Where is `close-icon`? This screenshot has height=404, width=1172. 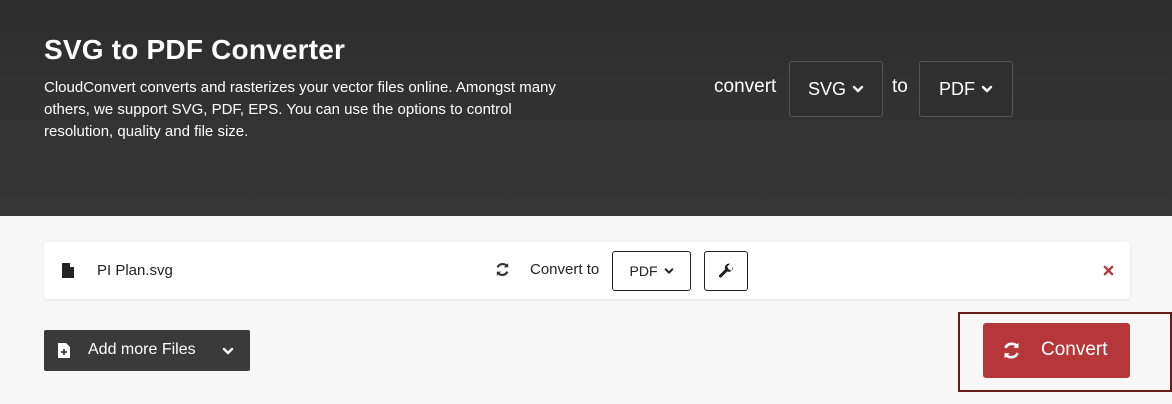
close-icon is located at coordinates (1108, 270).